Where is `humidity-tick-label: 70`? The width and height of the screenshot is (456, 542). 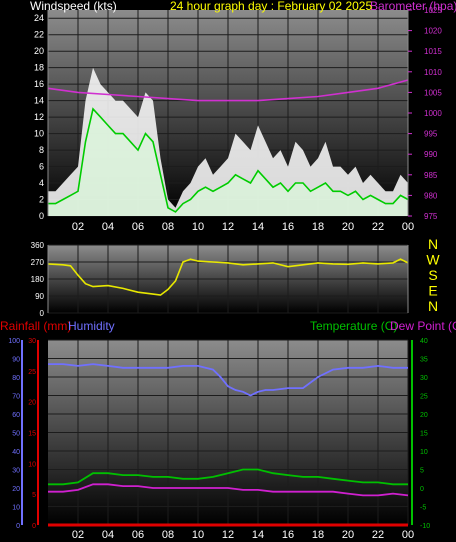 humidity-tick-label: 70 is located at coordinates (16, 397).